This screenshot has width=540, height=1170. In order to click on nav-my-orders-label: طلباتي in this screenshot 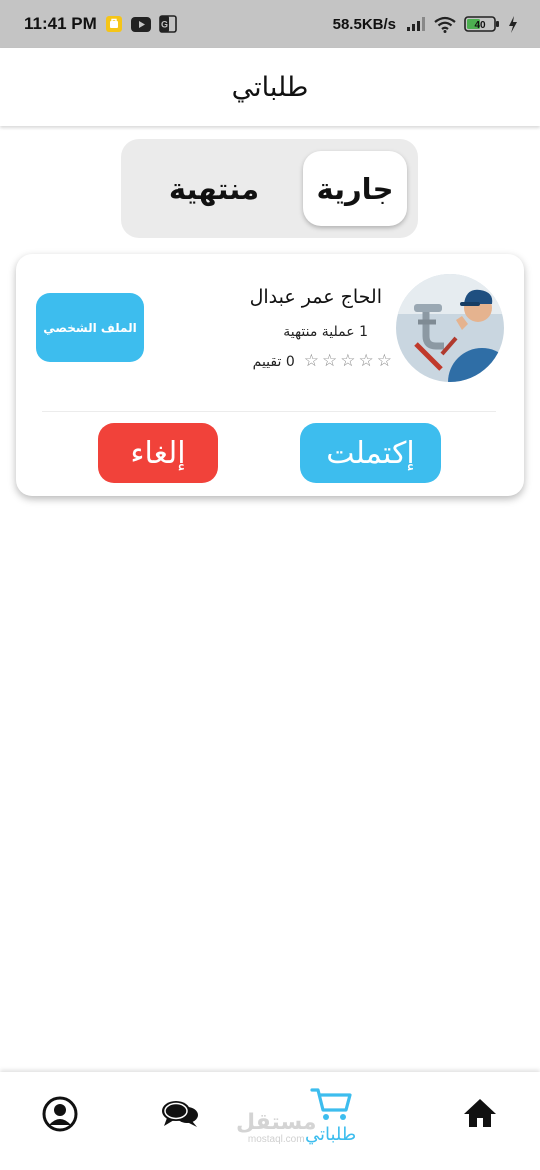, I will do `click(331, 1134)`.